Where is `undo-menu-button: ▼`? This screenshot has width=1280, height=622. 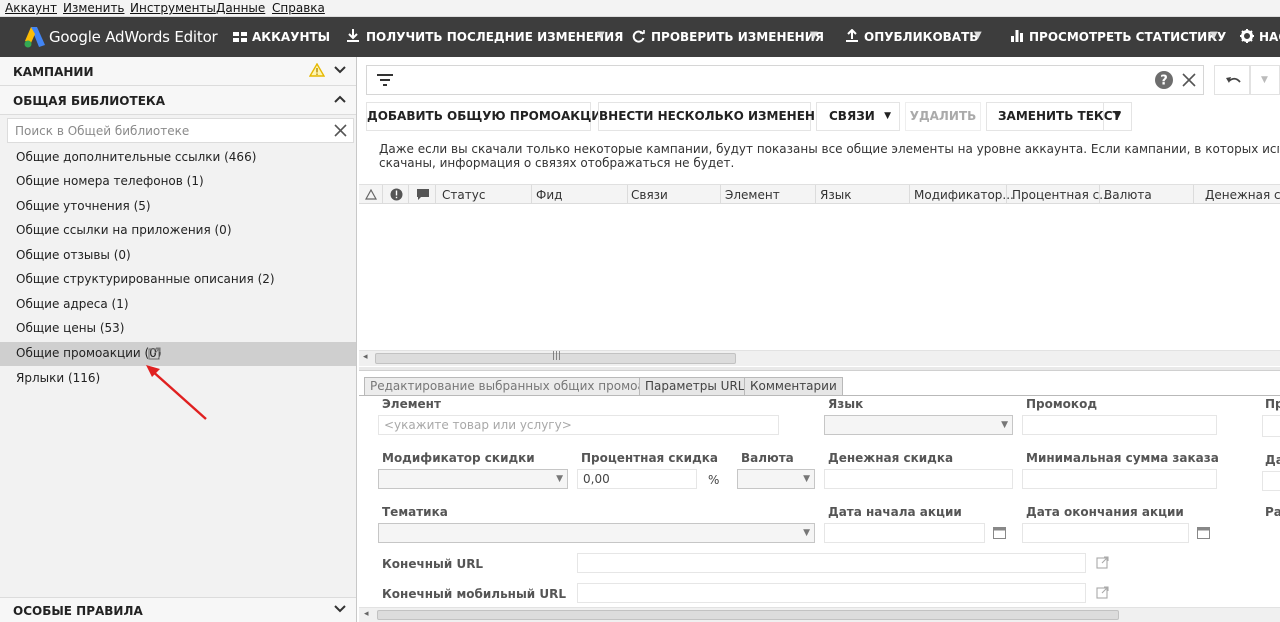
undo-menu-button: ▼ is located at coordinates (1265, 80).